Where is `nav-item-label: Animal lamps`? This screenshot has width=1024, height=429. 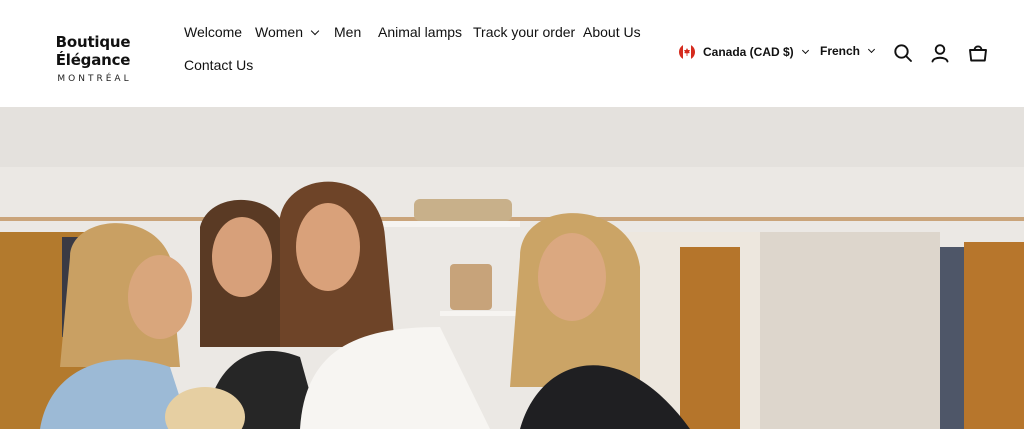
nav-item-label: Animal lamps is located at coordinates (420, 32).